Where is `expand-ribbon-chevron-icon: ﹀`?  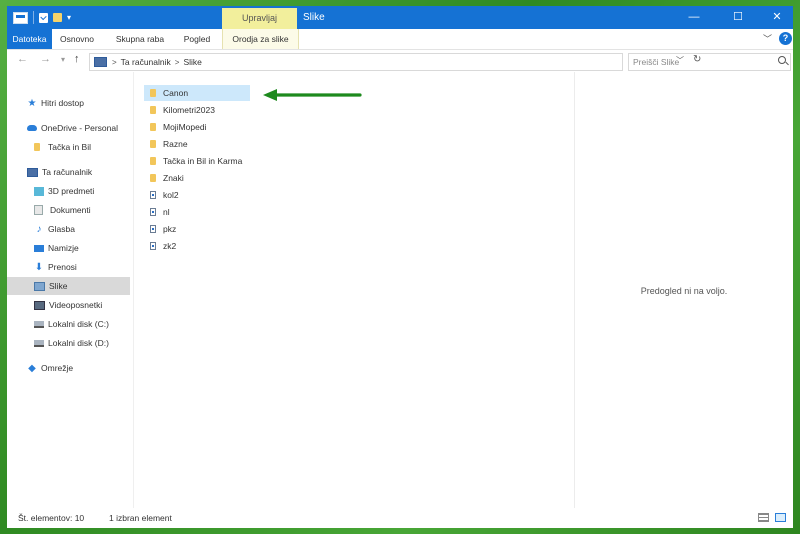
expand-ribbon-chevron-icon: ﹀ is located at coordinates (767, 38).